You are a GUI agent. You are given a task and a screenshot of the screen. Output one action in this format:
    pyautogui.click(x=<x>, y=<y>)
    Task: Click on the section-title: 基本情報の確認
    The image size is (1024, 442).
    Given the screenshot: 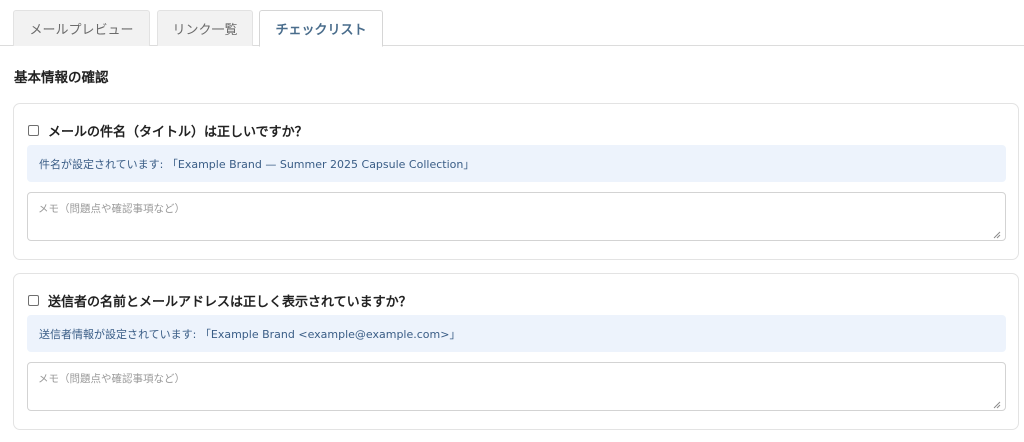 What is the action you would take?
    pyautogui.click(x=61, y=78)
    